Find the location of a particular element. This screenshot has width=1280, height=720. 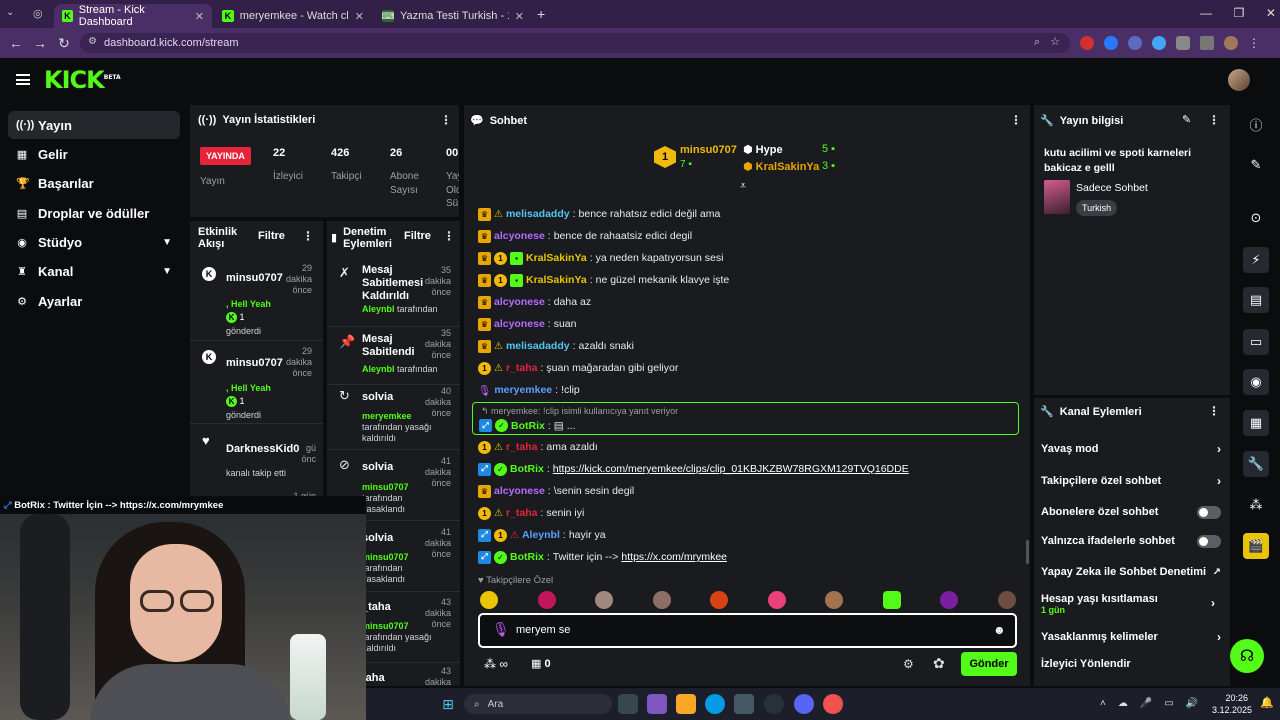

username: meryemkee is located at coordinates (523, 390).